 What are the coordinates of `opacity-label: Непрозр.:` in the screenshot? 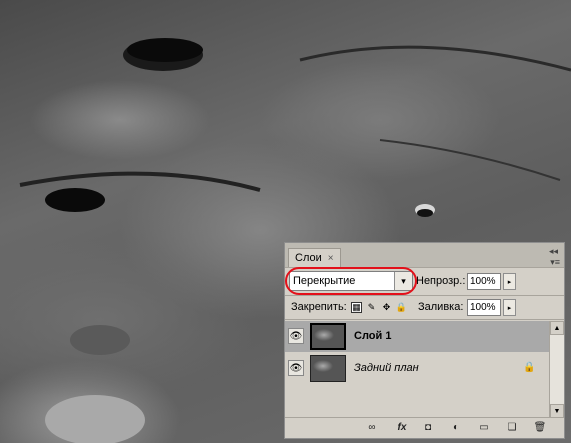 It's located at (441, 281).